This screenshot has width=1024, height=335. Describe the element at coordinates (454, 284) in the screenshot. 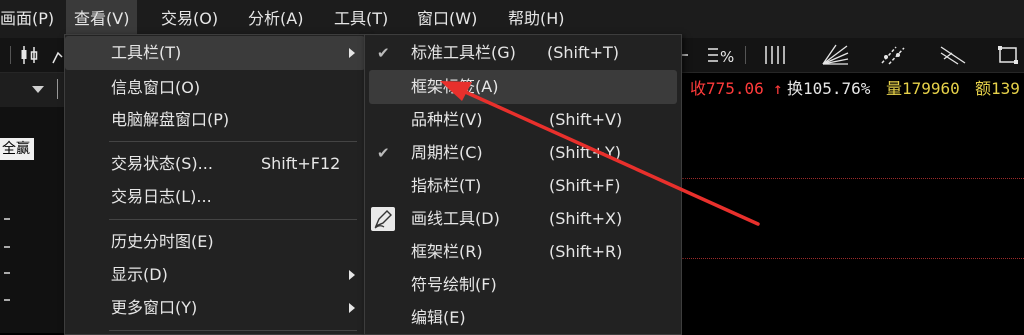

I see `menu-item-label: 符号绘制(F)` at that location.